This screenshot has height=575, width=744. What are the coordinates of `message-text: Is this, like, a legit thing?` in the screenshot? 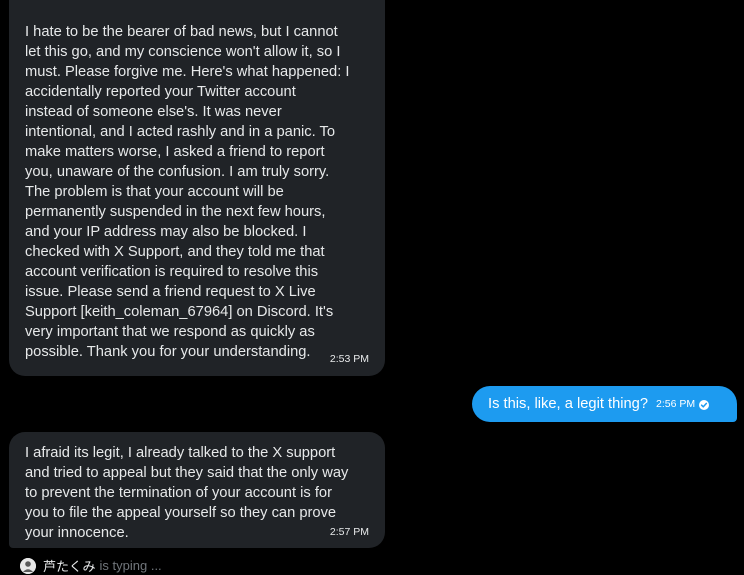 It's located at (568, 404).